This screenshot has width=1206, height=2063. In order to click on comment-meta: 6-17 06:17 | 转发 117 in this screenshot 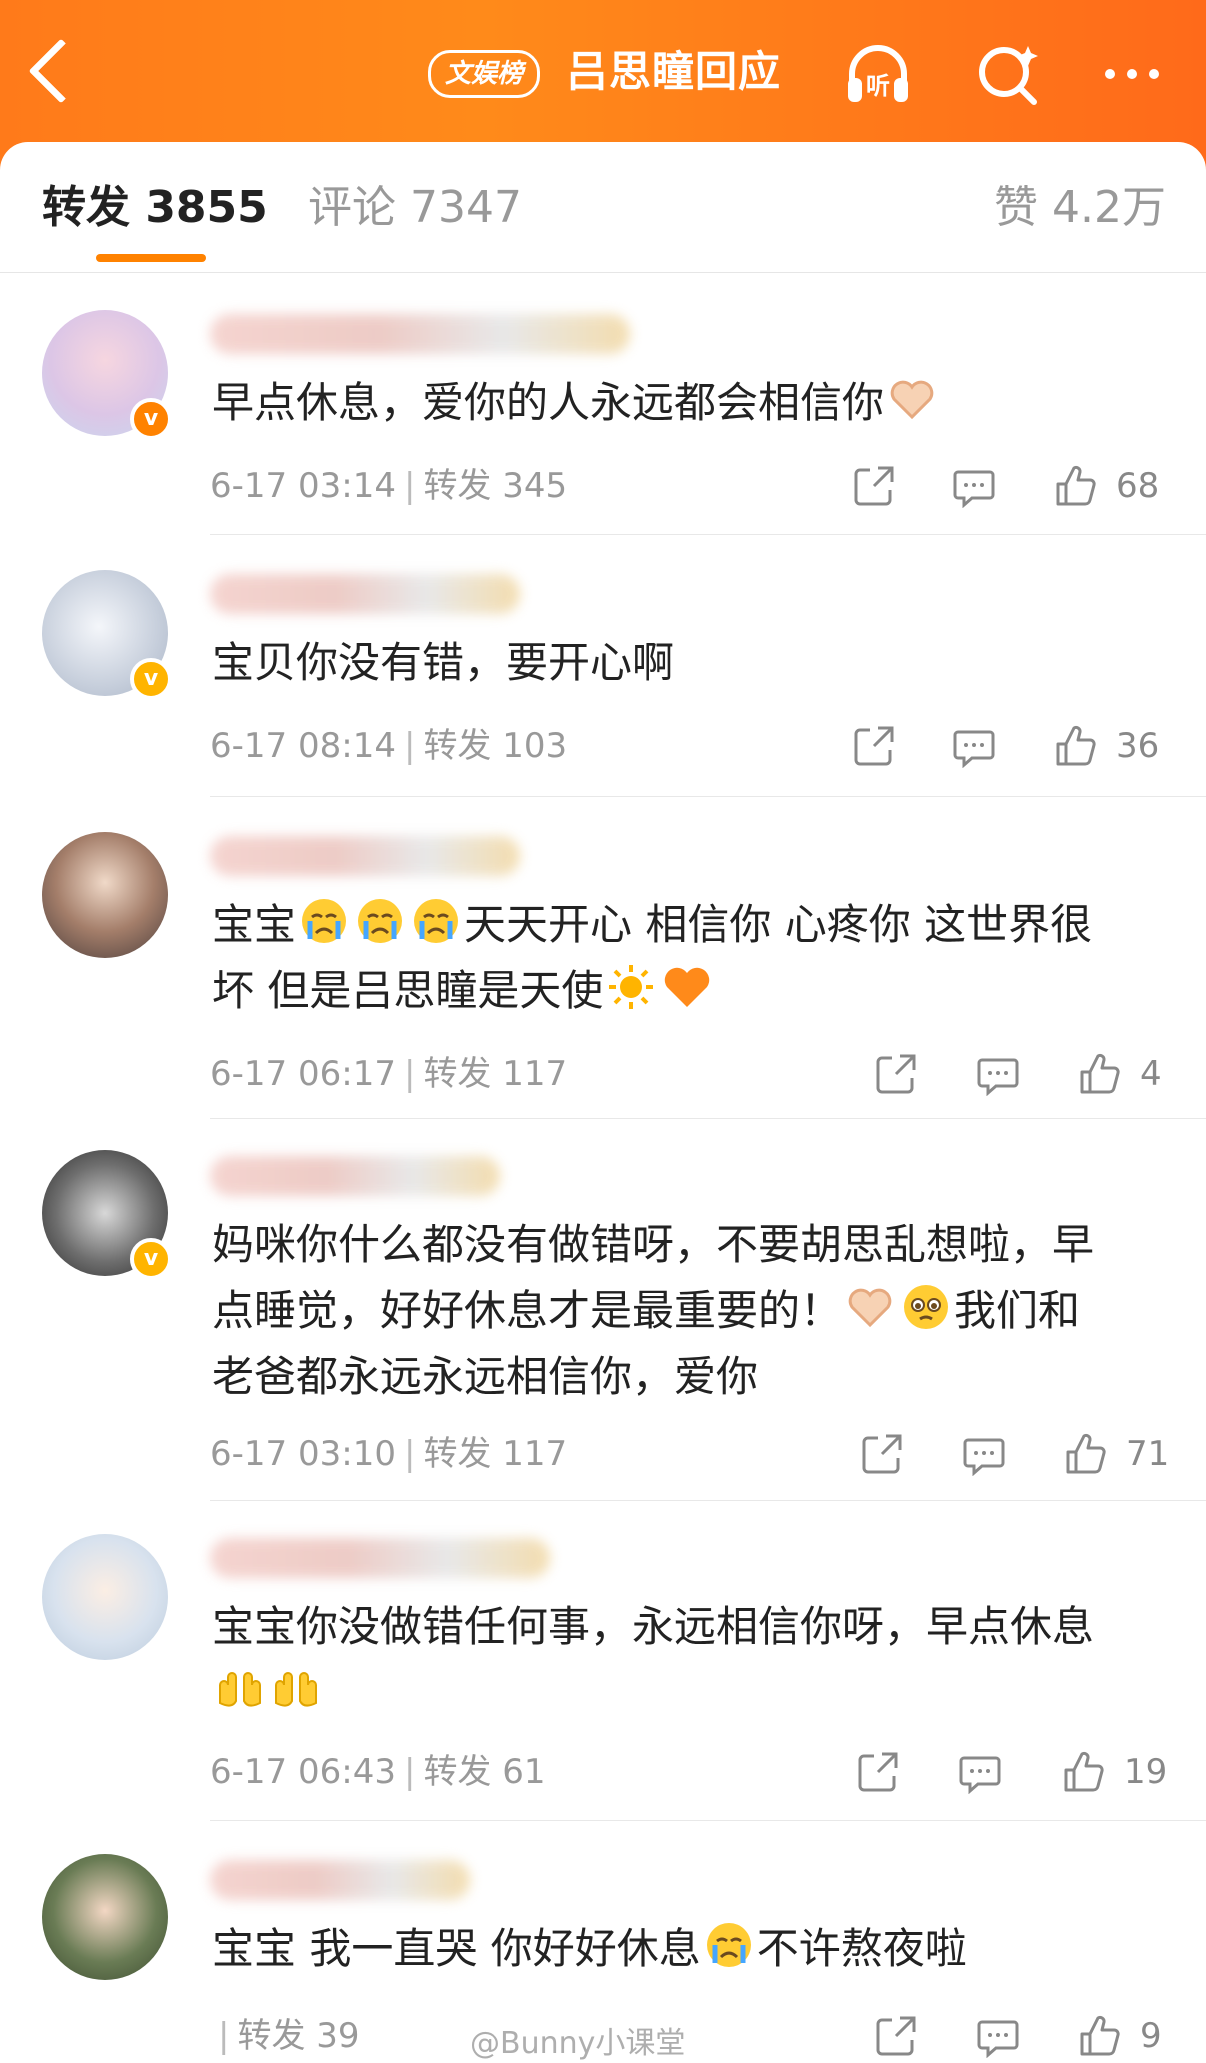, I will do `click(389, 1074)`.